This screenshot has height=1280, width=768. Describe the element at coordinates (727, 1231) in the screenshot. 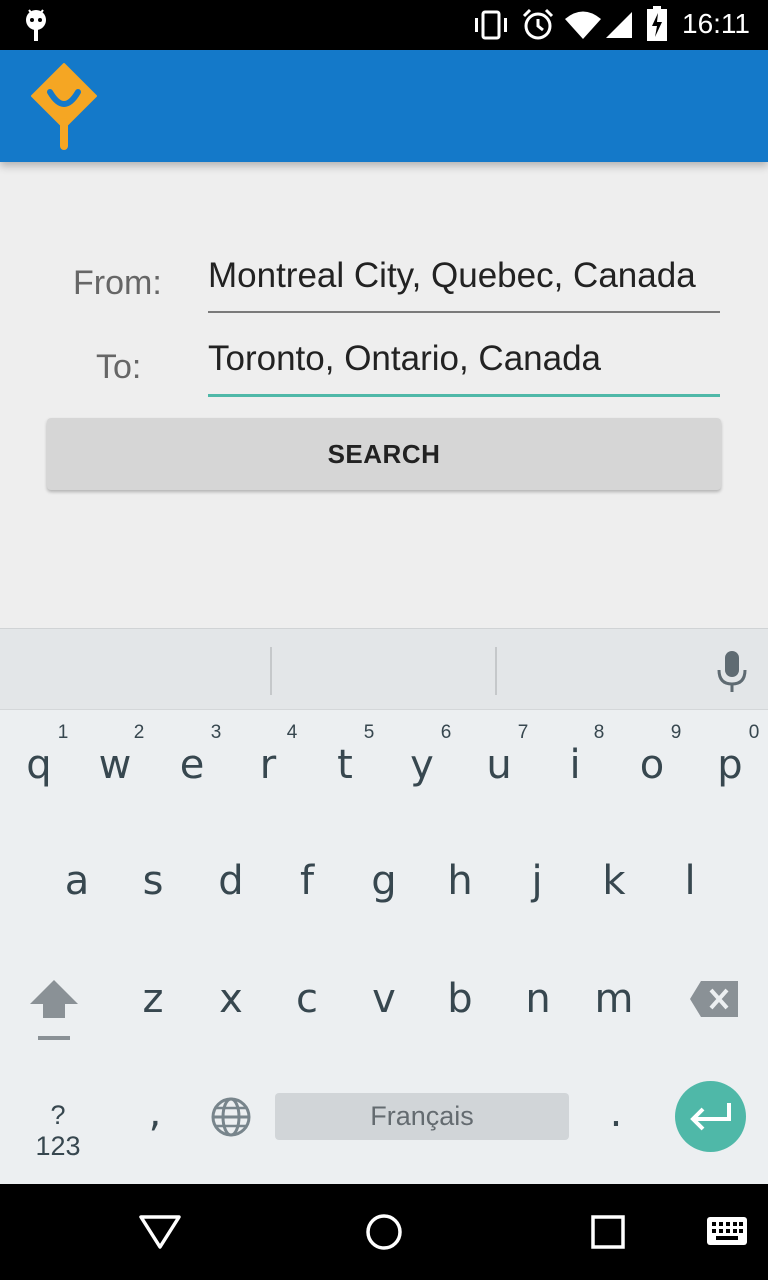

I see `keyboard-switch-icon` at that location.